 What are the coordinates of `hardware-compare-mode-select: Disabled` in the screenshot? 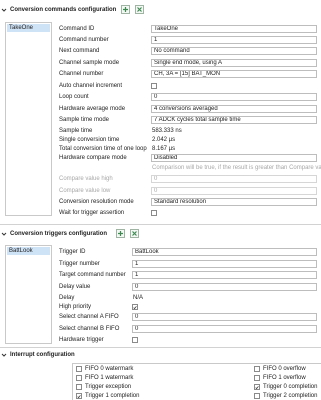 It's located at (234, 158).